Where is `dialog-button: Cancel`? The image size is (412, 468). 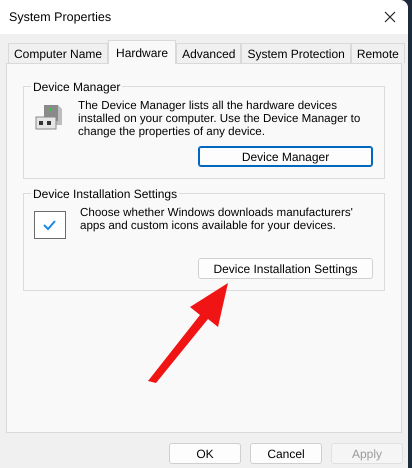
dialog-button: Cancel is located at coordinates (286, 453).